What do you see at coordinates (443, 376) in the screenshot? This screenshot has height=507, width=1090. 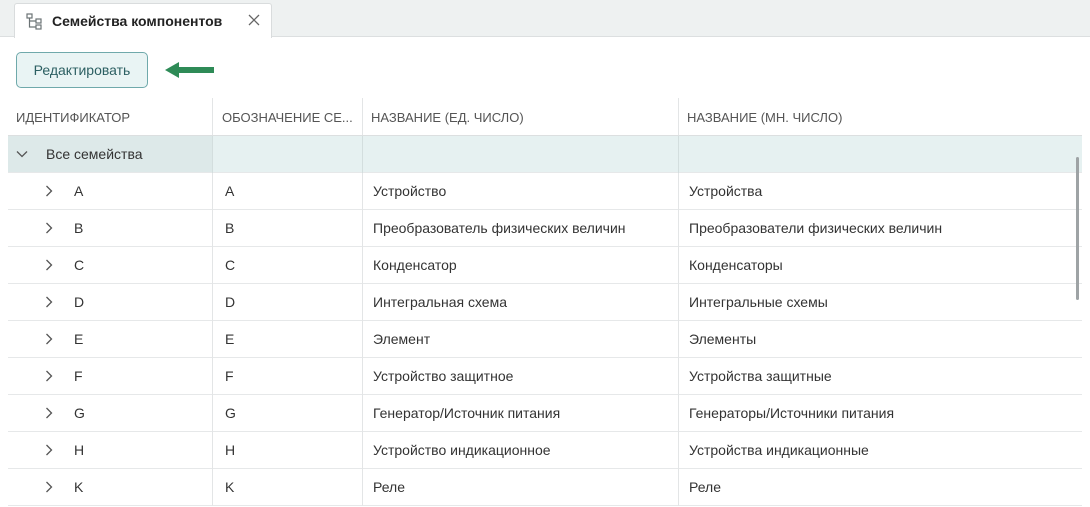 I see `cell-name-singular: Устройство защитное` at bounding box center [443, 376].